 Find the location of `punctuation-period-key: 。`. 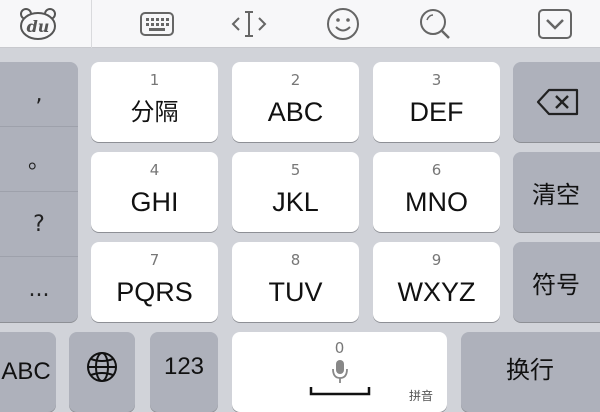

punctuation-period-key: 。 is located at coordinates (39, 159).